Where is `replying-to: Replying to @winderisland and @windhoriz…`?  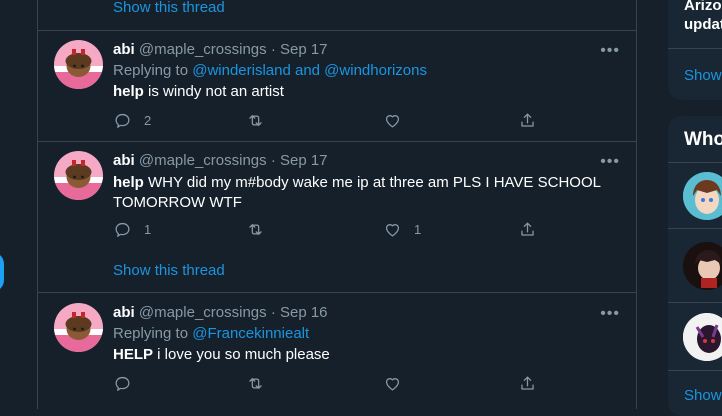
replying-to: Replying to @winderisland and @windhoriz… is located at coordinates (270, 71).